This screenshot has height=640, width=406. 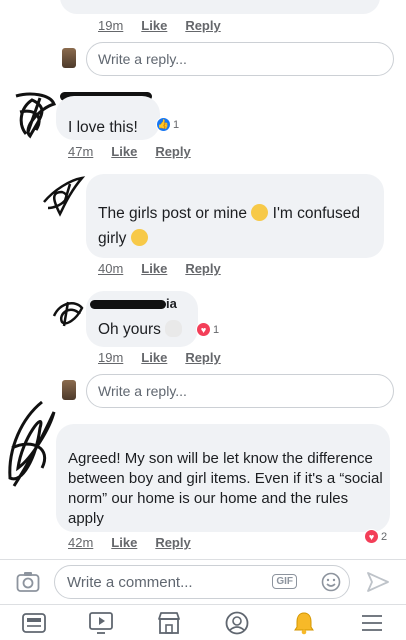 I want to click on comment-meta: 40m Like Reply, so click(x=159, y=268).